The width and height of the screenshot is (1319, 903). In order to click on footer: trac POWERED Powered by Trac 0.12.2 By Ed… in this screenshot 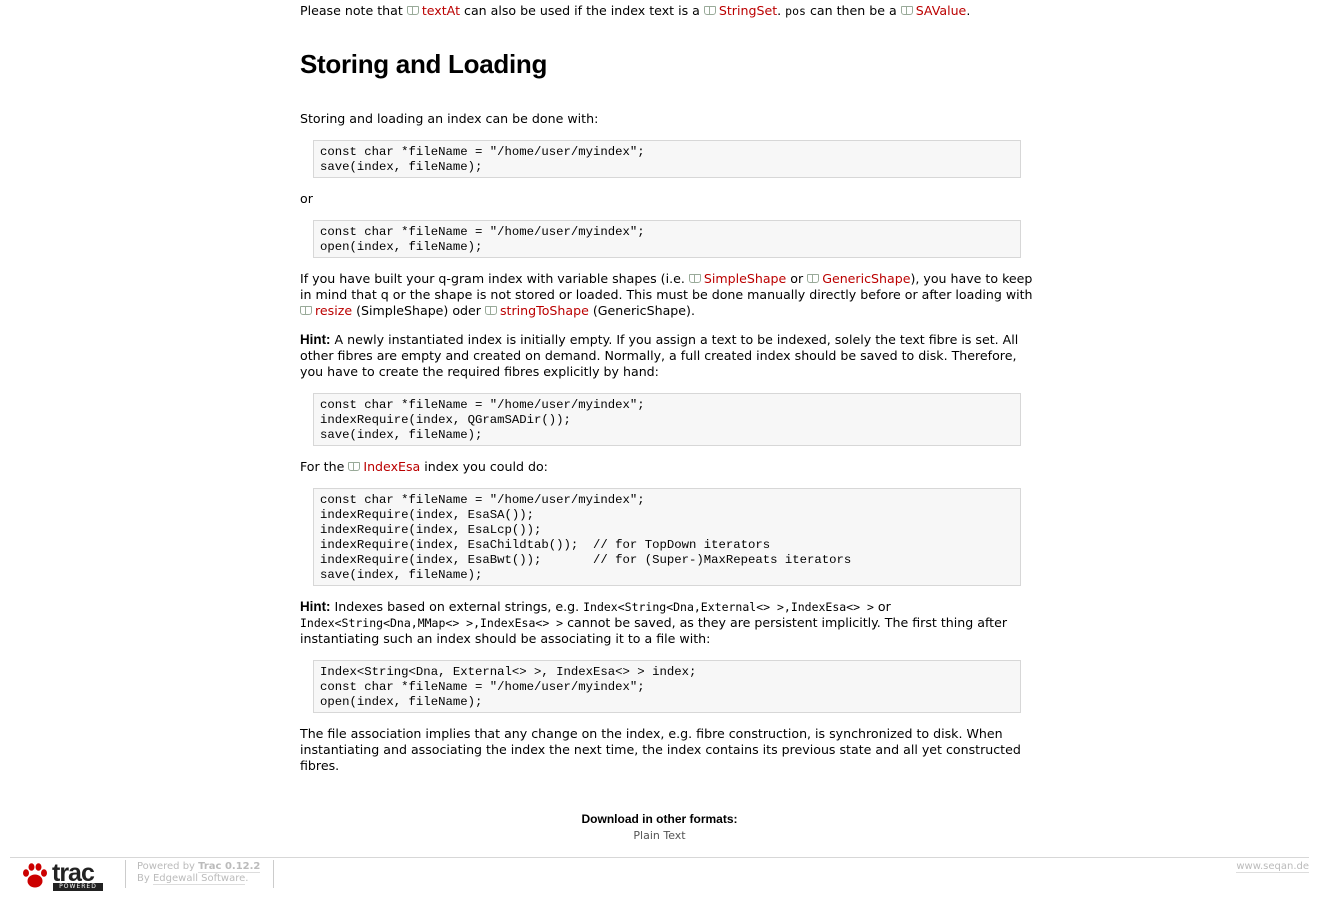, I will do `click(659, 877)`.